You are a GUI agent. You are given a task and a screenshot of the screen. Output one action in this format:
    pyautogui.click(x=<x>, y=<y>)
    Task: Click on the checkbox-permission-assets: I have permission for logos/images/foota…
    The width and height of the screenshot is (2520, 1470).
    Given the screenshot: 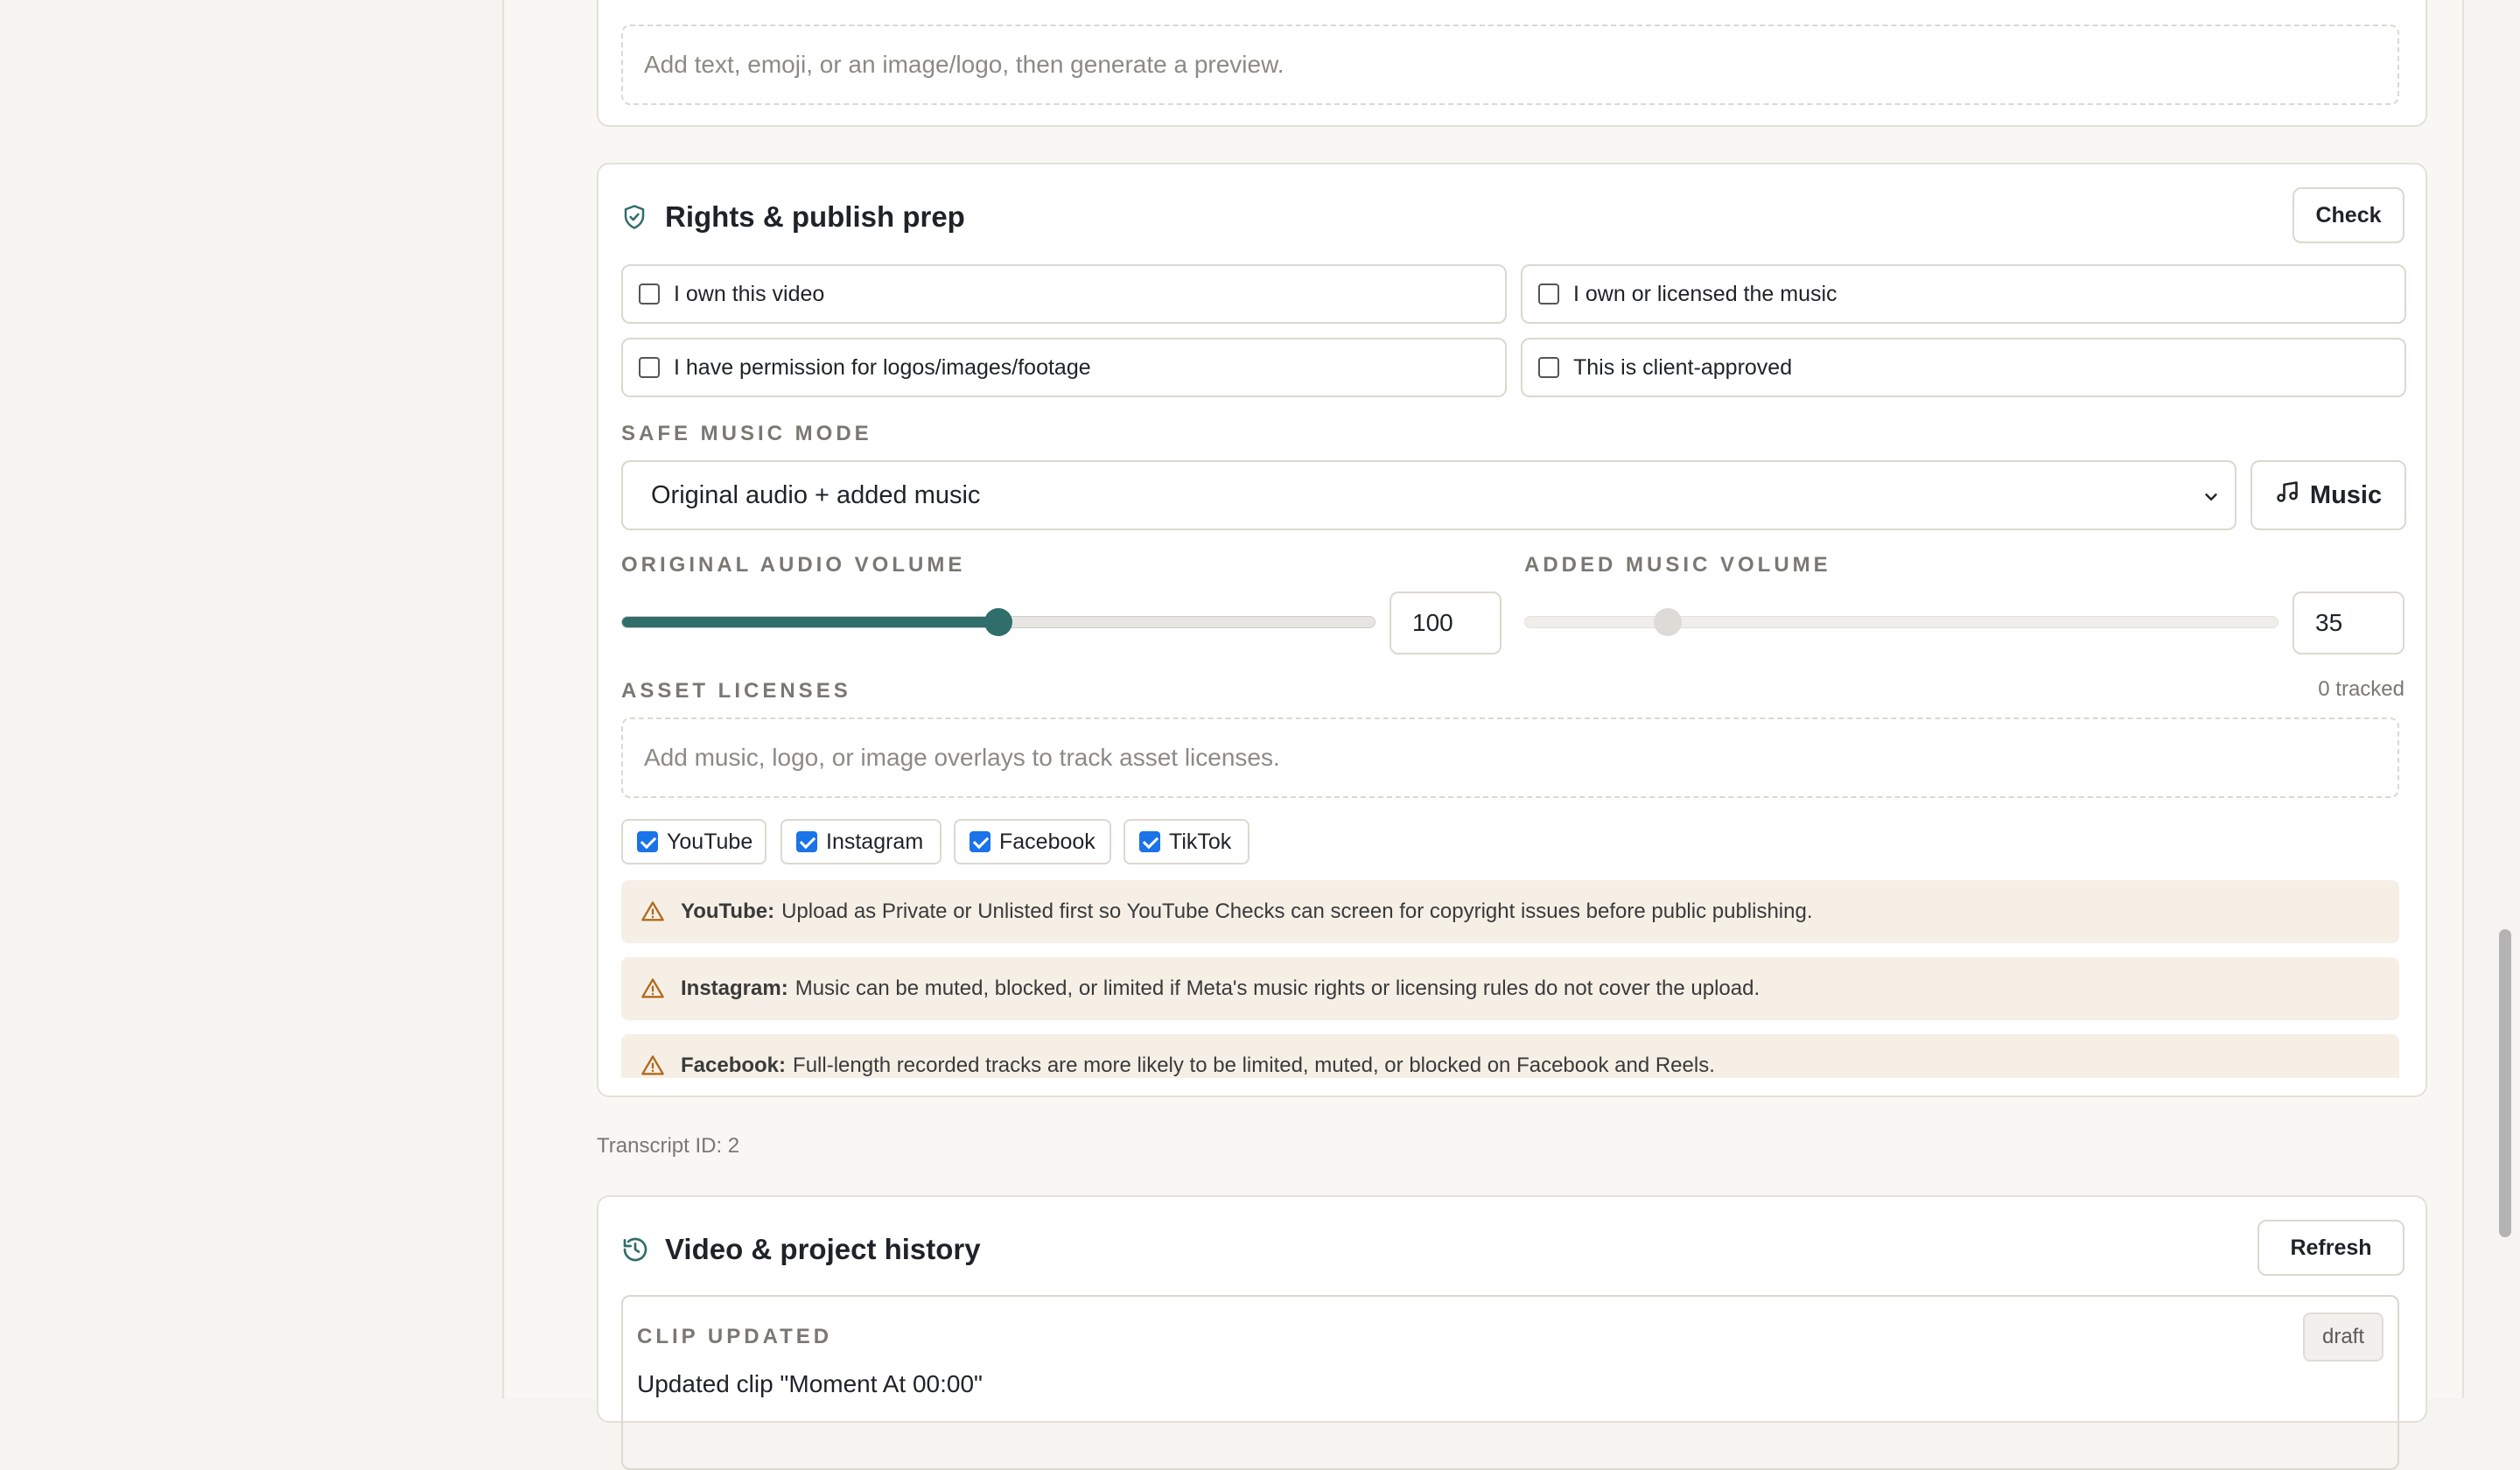 What is the action you would take?
    pyautogui.click(x=1064, y=367)
    